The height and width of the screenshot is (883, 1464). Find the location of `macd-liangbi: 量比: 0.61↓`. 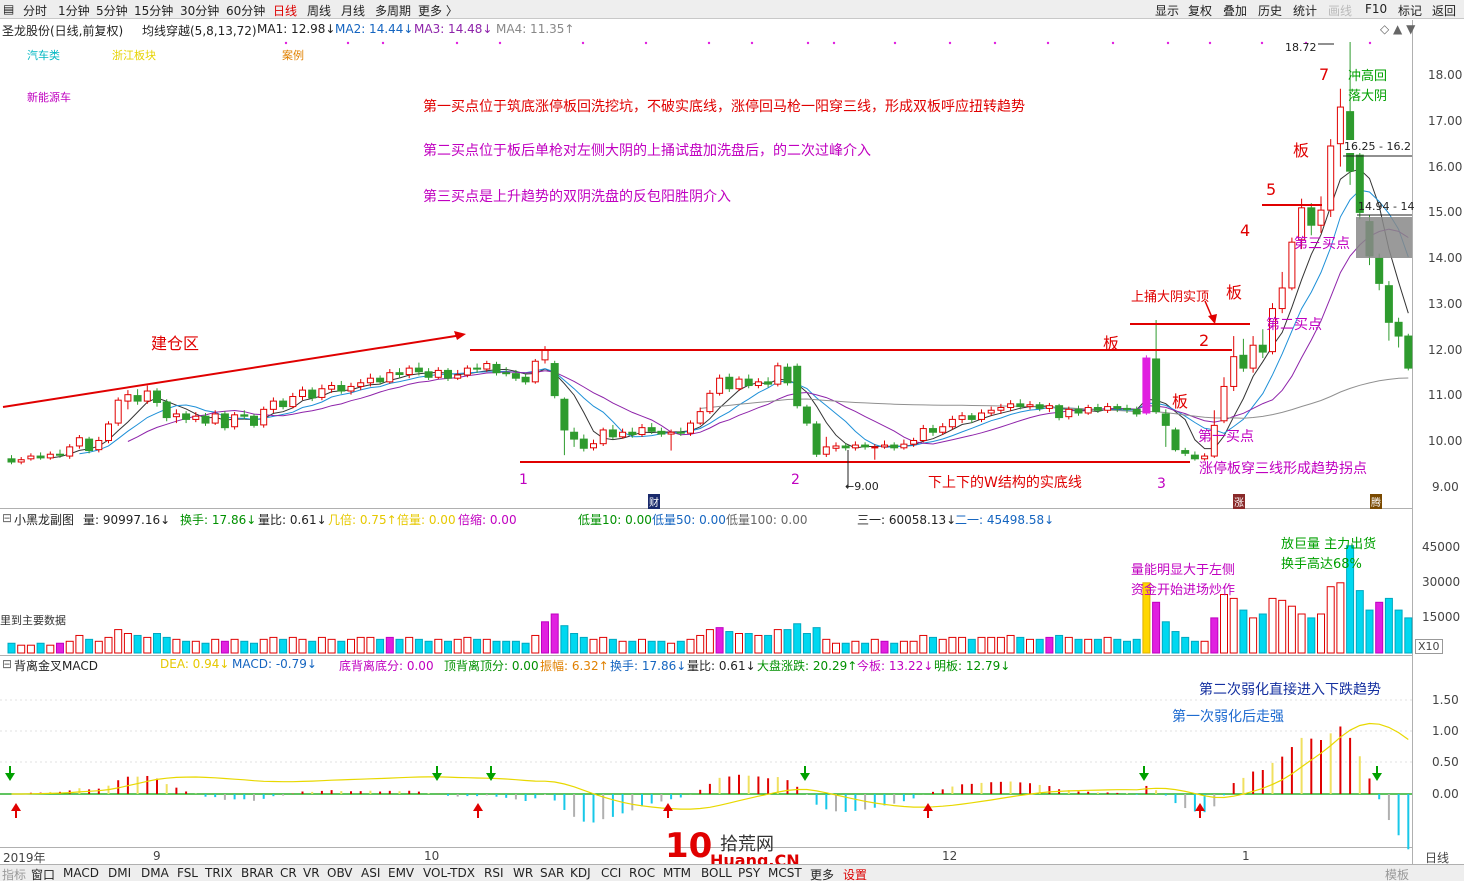

macd-liangbi: 量比: 0.61↓ is located at coordinates (721, 666).